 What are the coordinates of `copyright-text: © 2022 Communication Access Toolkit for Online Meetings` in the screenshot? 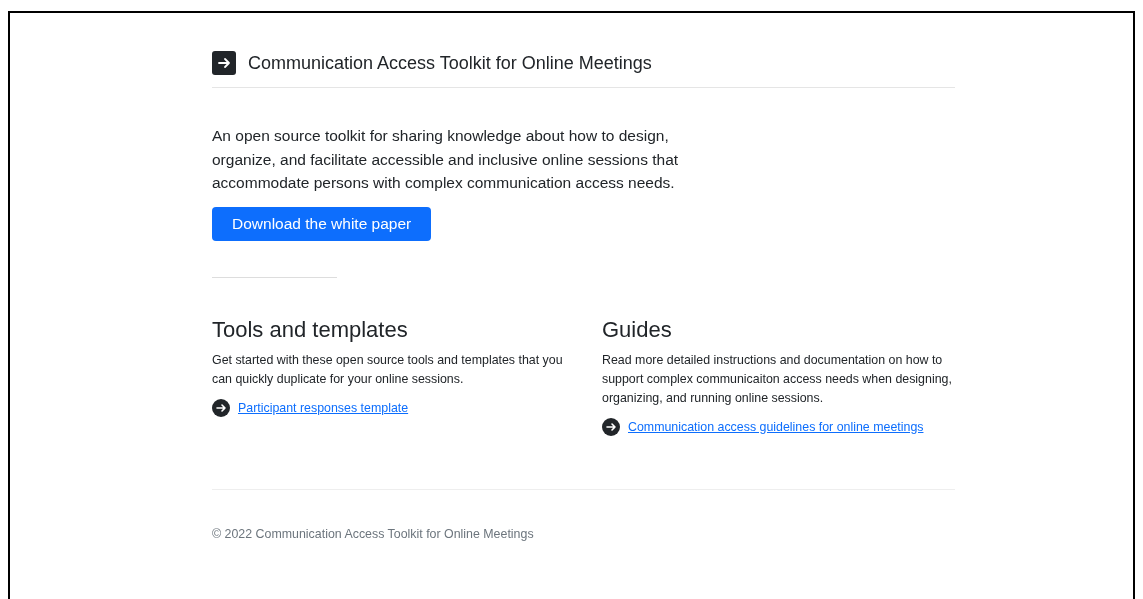 It's located at (373, 533).